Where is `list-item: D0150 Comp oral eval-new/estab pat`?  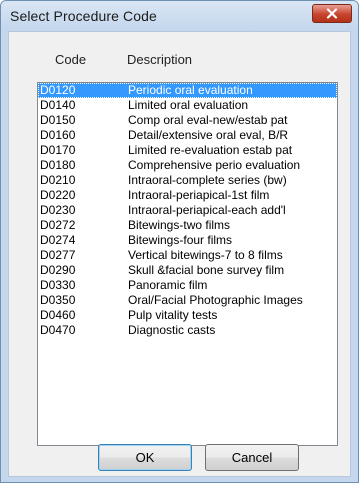 list-item: D0150 Comp oral eval-new/estab pat is located at coordinates (187, 120).